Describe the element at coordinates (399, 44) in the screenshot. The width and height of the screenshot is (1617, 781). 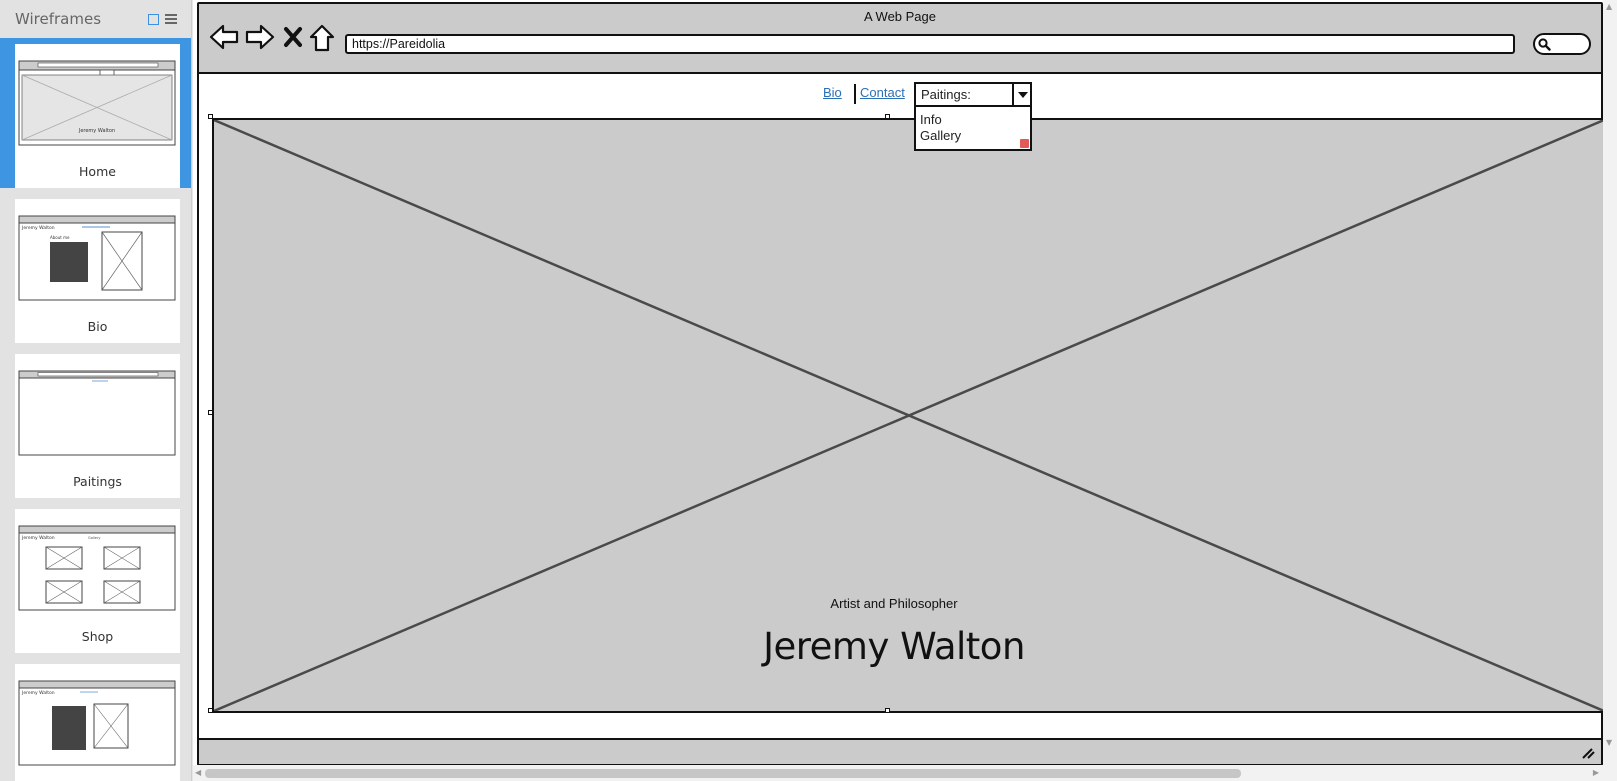
I see `url-text: https://Pareidolia` at that location.